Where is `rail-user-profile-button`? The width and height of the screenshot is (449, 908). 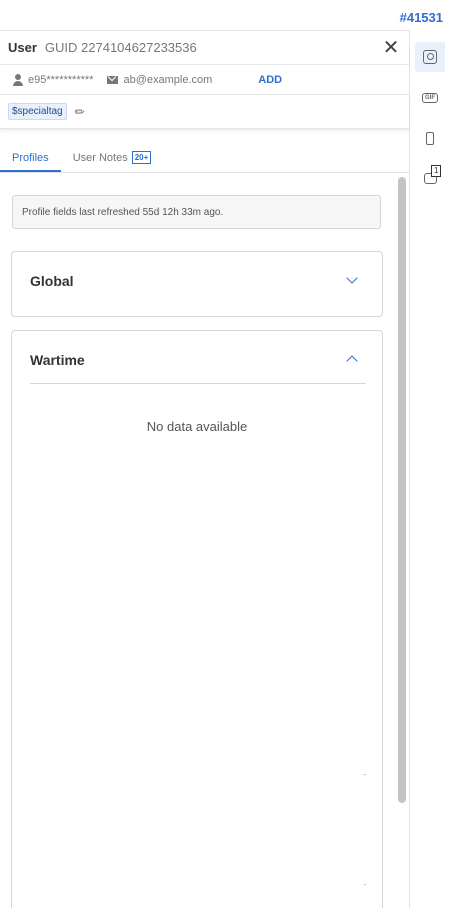
rail-user-profile-button is located at coordinates (430, 57).